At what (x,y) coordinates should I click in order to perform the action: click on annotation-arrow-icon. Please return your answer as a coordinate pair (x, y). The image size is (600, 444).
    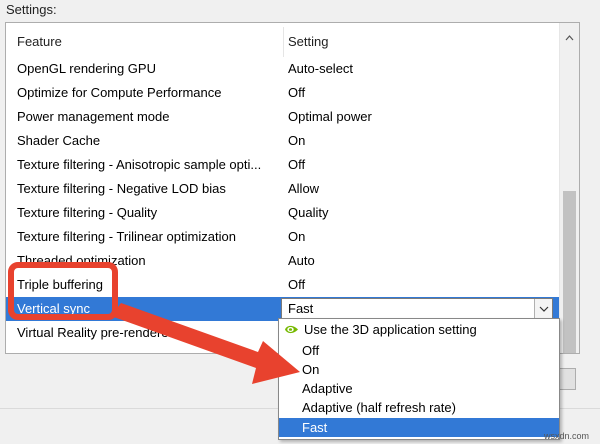
    Looking at the image, I should click on (205, 343).